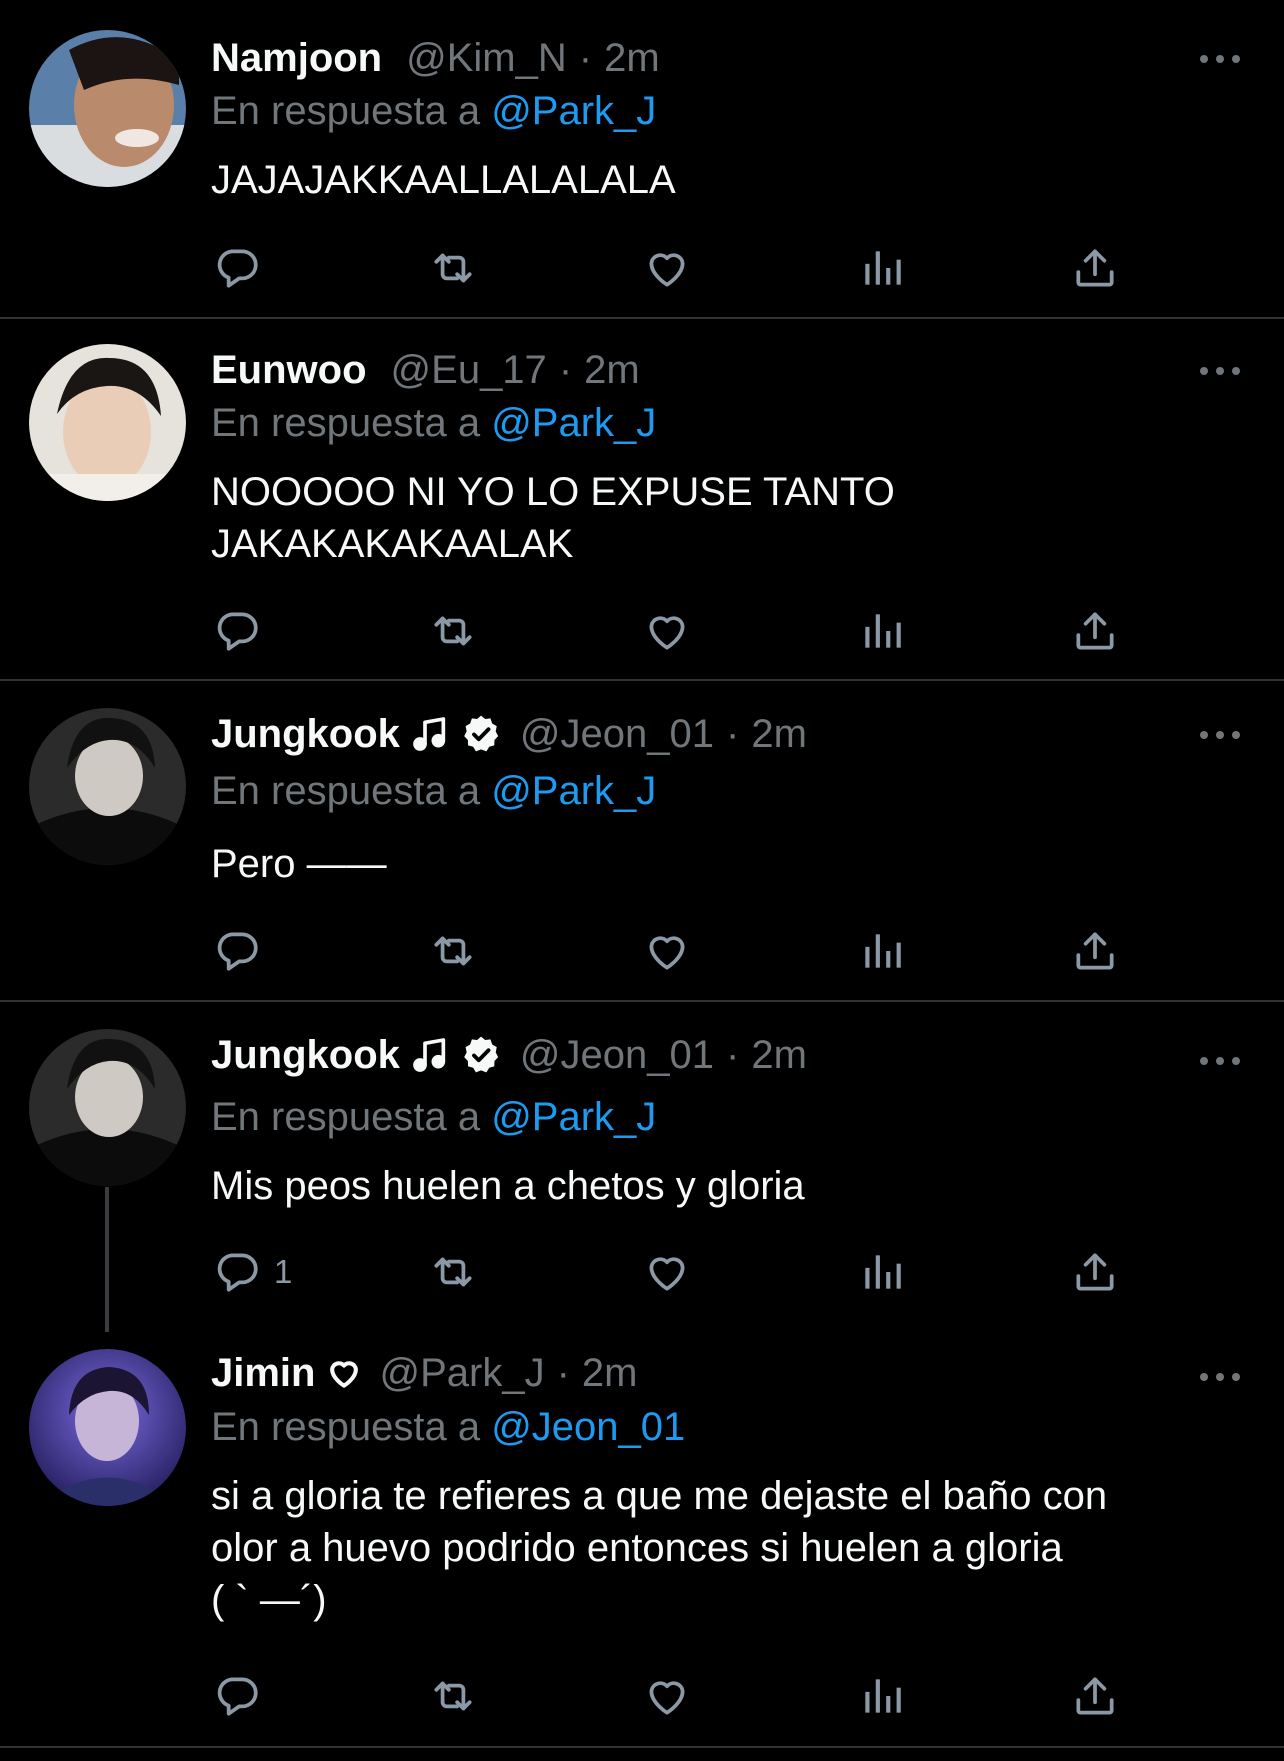  What do you see at coordinates (716, 180) in the screenshot?
I see `tweet-text: JAJAJAKKAALLALALALA` at bounding box center [716, 180].